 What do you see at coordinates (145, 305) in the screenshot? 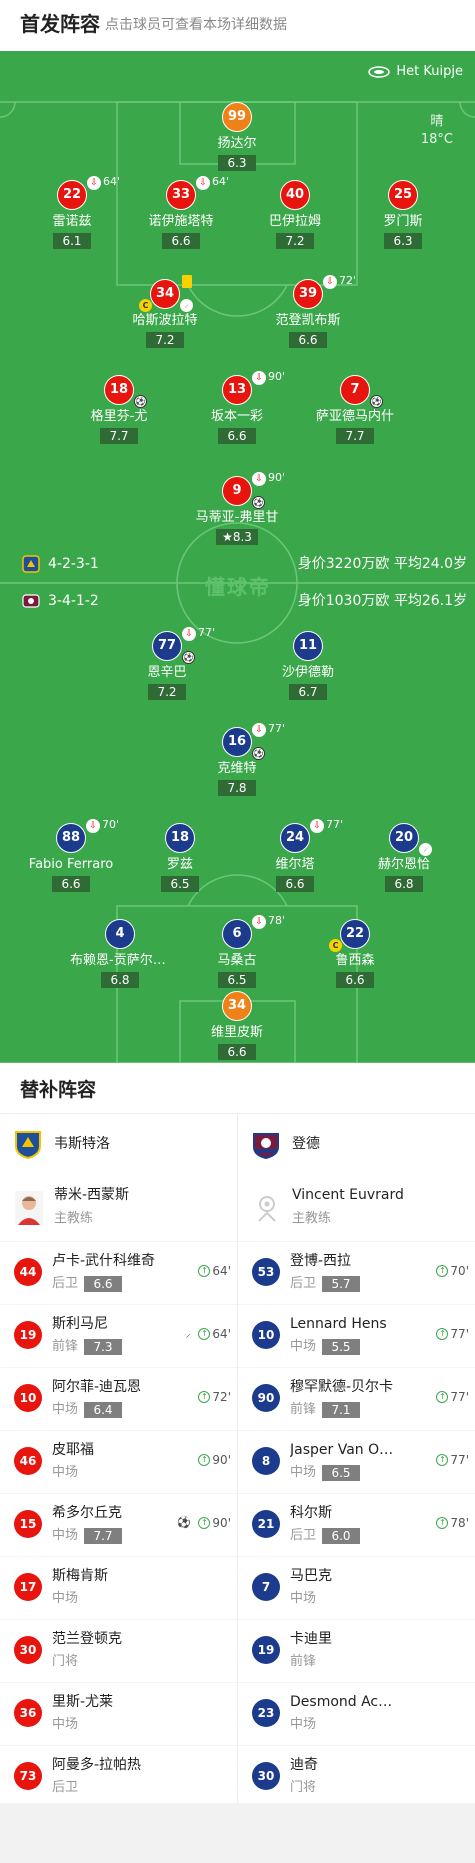
I see `captain-badge: C` at bounding box center [145, 305].